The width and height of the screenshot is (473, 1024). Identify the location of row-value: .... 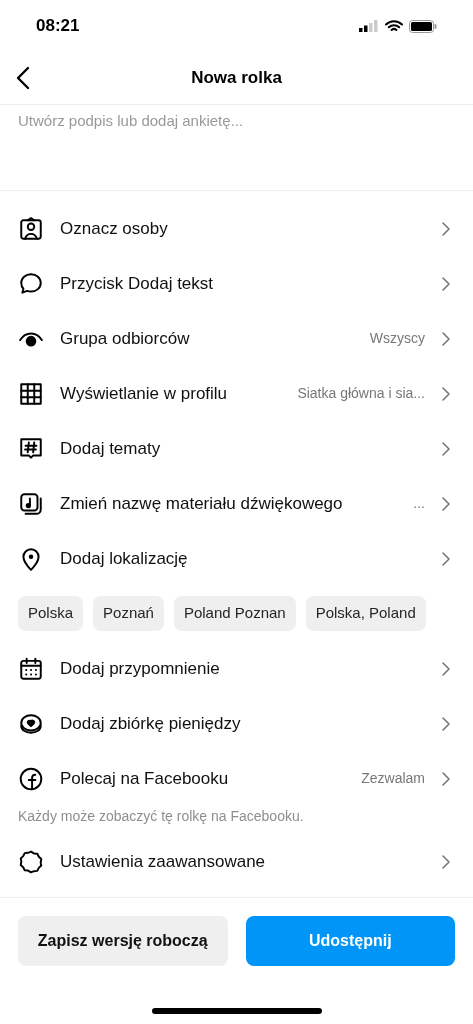
(419, 503).